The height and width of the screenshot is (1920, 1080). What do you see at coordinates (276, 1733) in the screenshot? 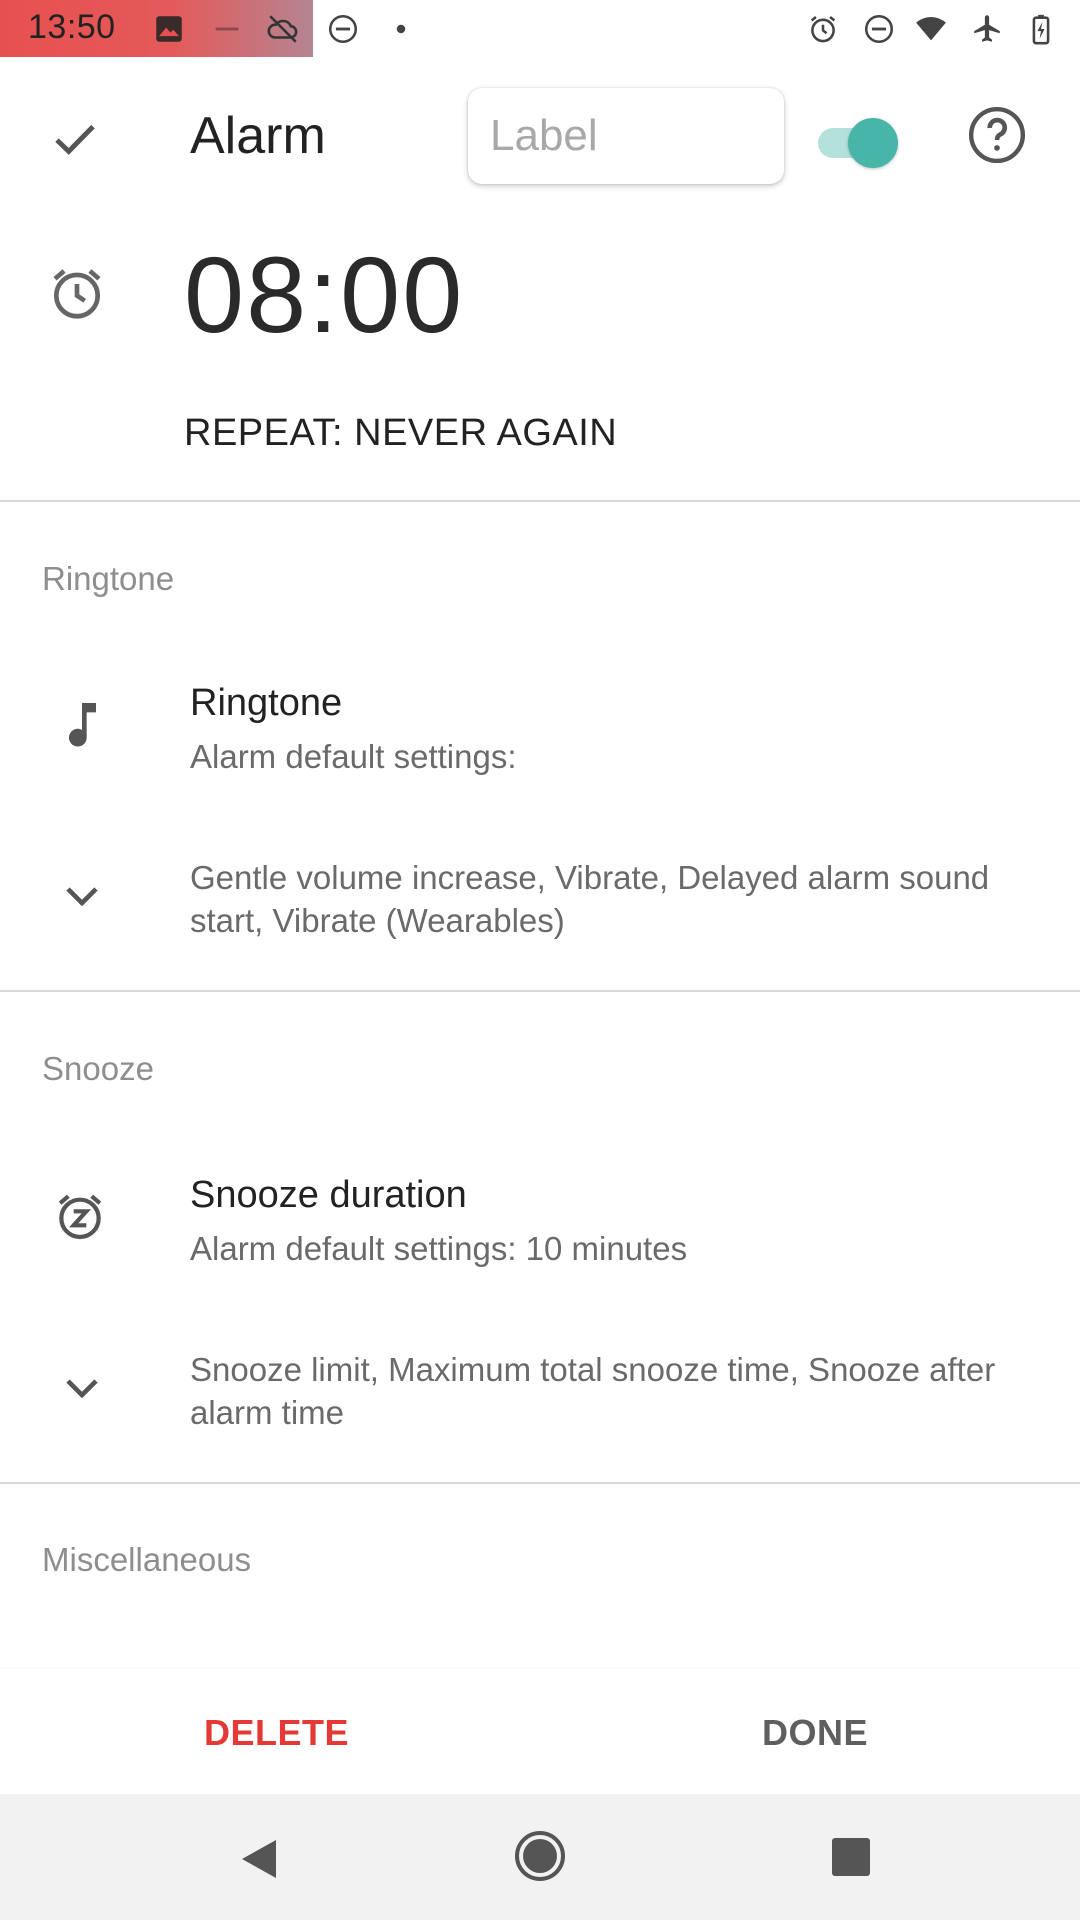
I see `delete-button: DELETE` at bounding box center [276, 1733].